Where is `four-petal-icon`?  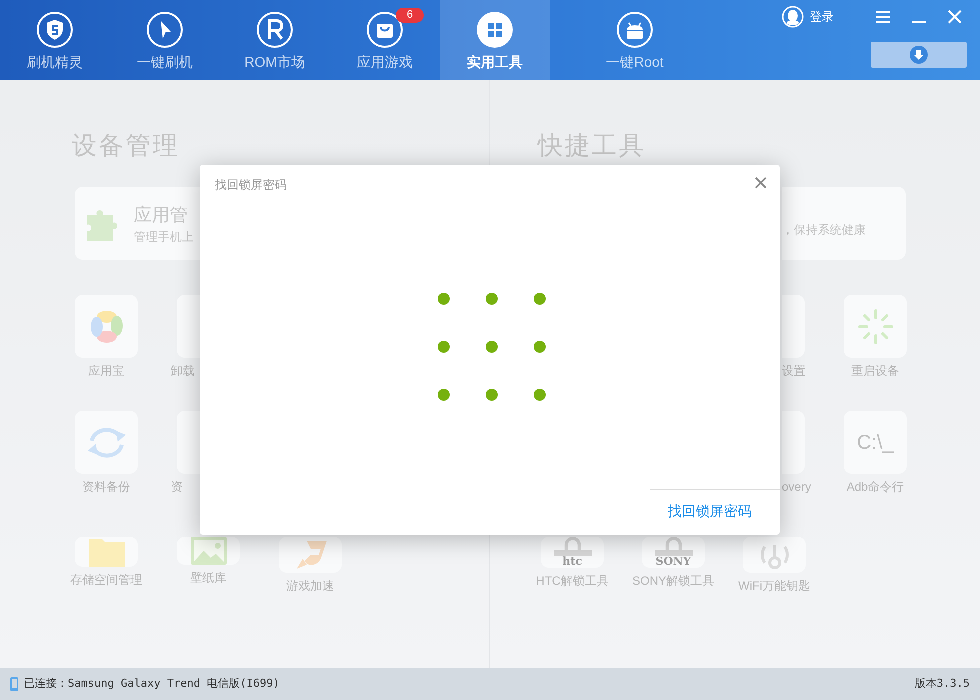
four-petal-icon is located at coordinates (106, 326).